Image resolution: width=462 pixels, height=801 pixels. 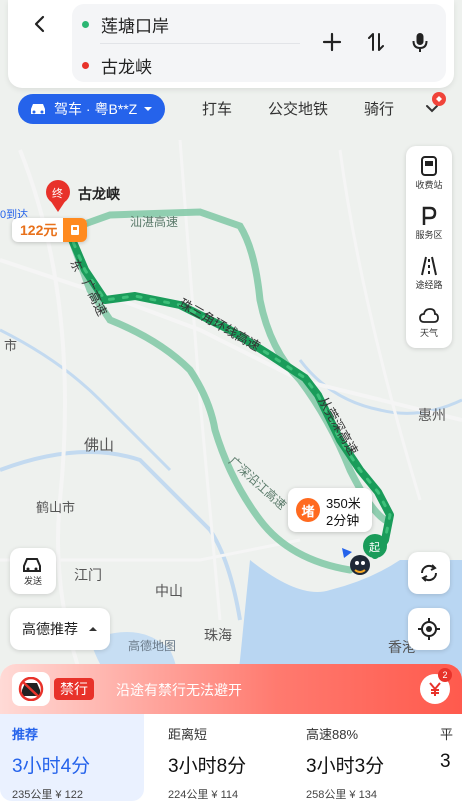 I want to click on route-distance: 224公里, so click(x=188, y=795).